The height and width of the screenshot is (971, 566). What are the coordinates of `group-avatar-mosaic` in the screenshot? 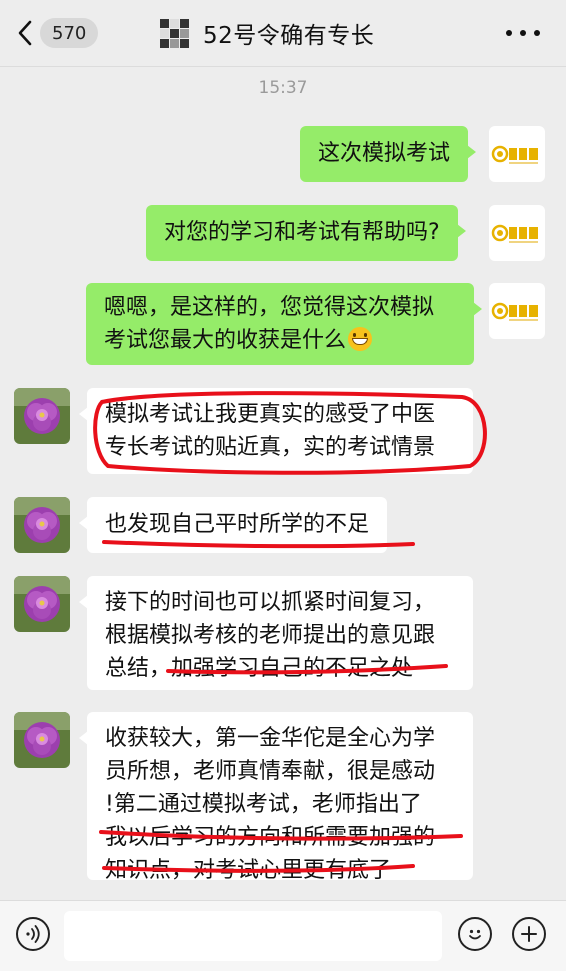 It's located at (174, 33).